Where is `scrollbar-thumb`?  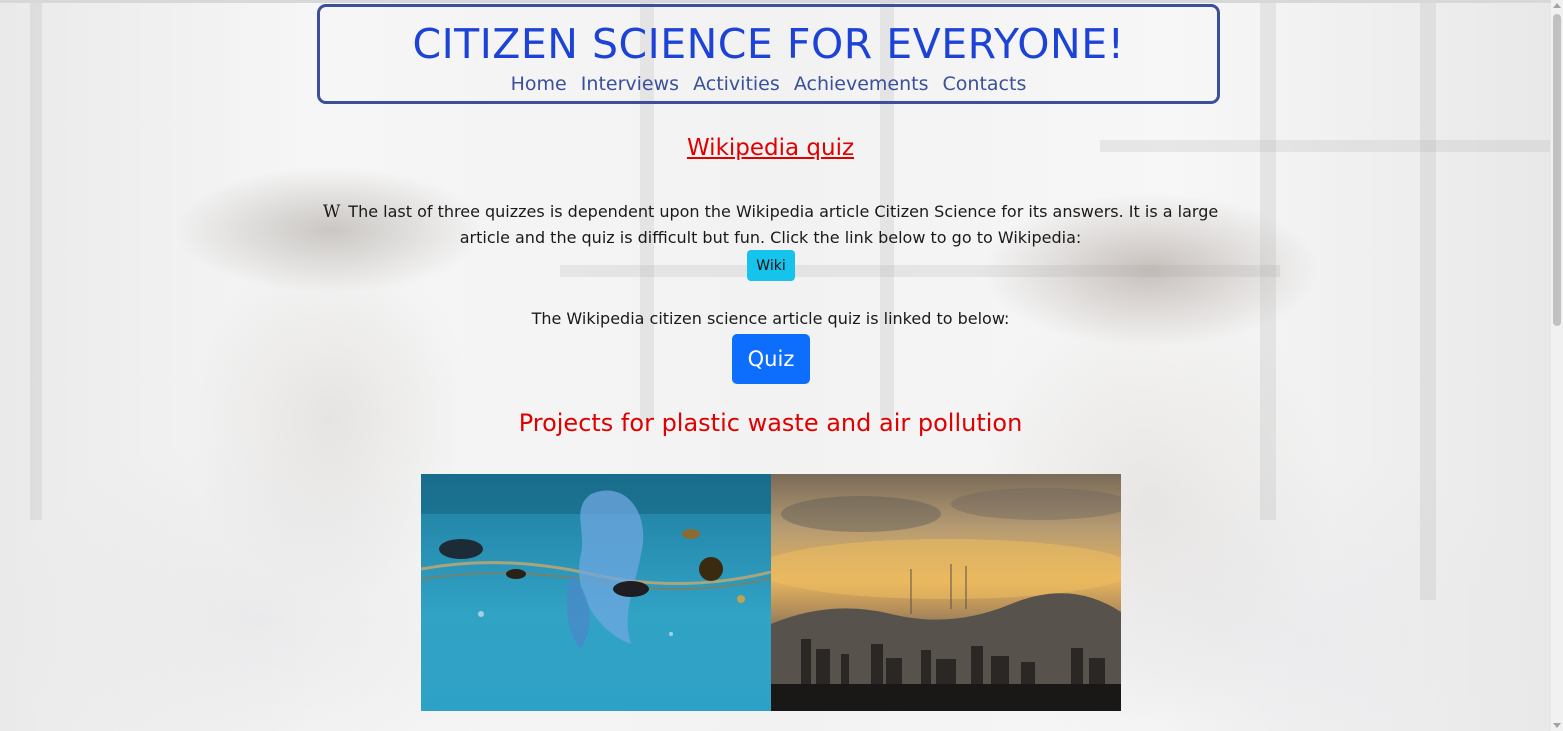 scrollbar-thumb is located at coordinates (1557, 170).